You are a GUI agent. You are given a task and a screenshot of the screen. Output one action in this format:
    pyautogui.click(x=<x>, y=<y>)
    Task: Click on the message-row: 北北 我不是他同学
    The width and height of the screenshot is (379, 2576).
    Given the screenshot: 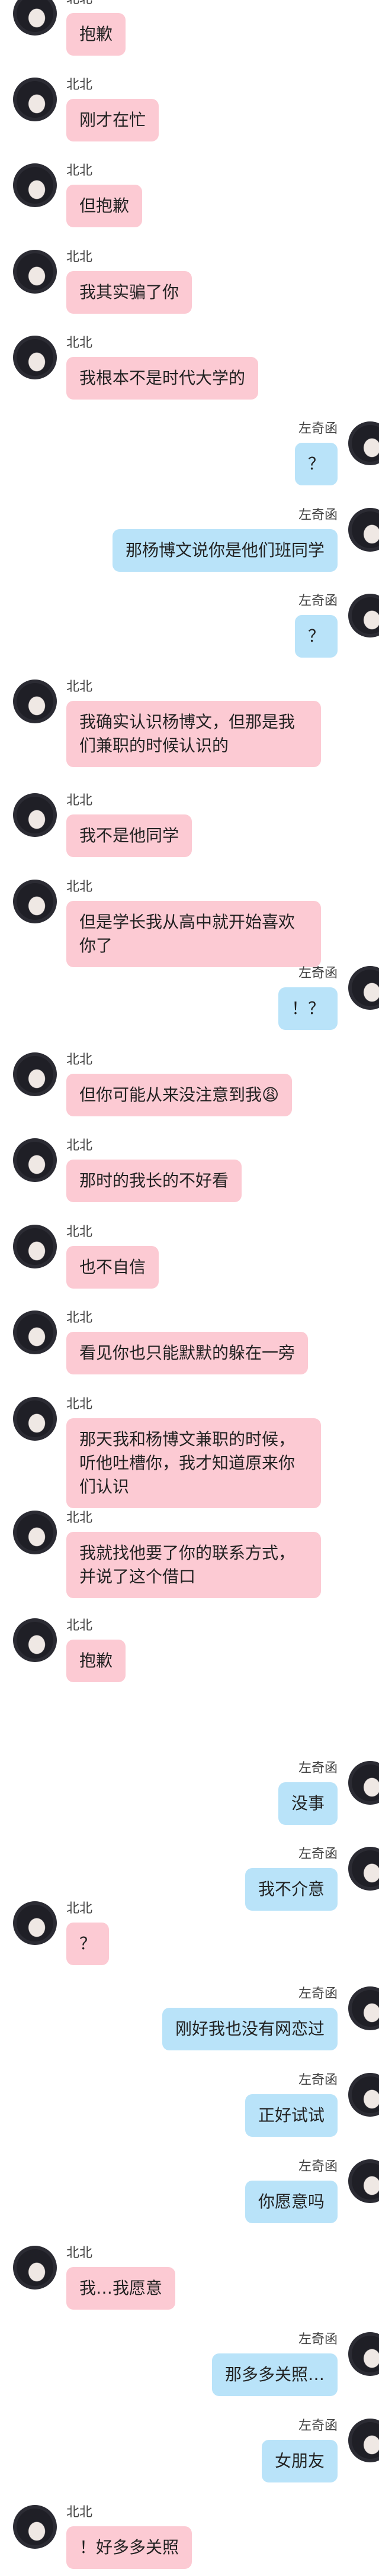 What is the action you would take?
    pyautogui.click(x=189, y=825)
    